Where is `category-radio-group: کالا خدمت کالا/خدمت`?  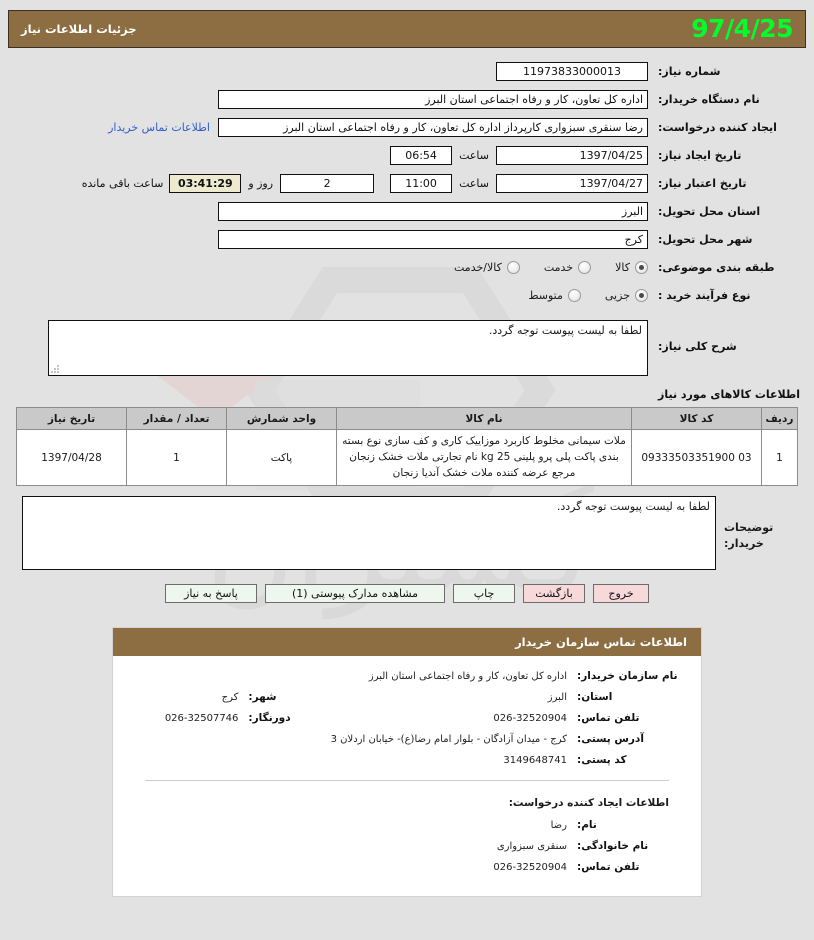 category-radio-group: کالا خدمت کالا/خدمت is located at coordinates (539, 267).